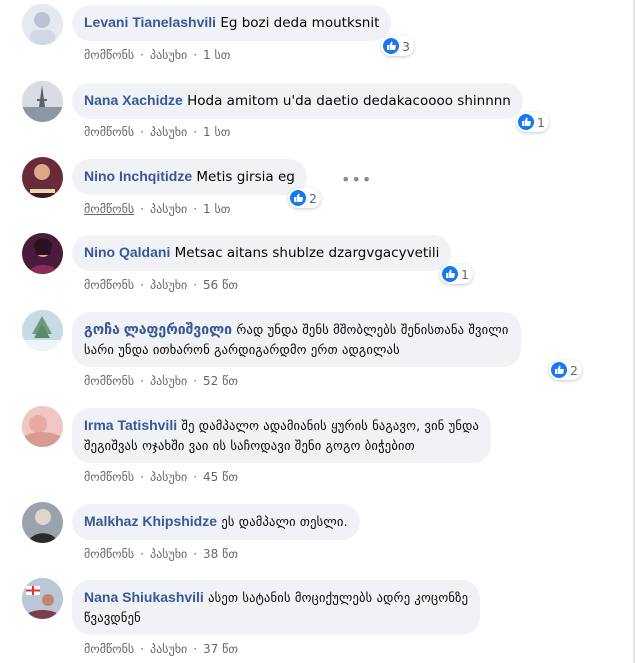 The width and height of the screenshot is (635, 663). I want to click on comment-bubble: Malkhaz Khipshidze ეს დამპალი თესლი., so click(216, 522).